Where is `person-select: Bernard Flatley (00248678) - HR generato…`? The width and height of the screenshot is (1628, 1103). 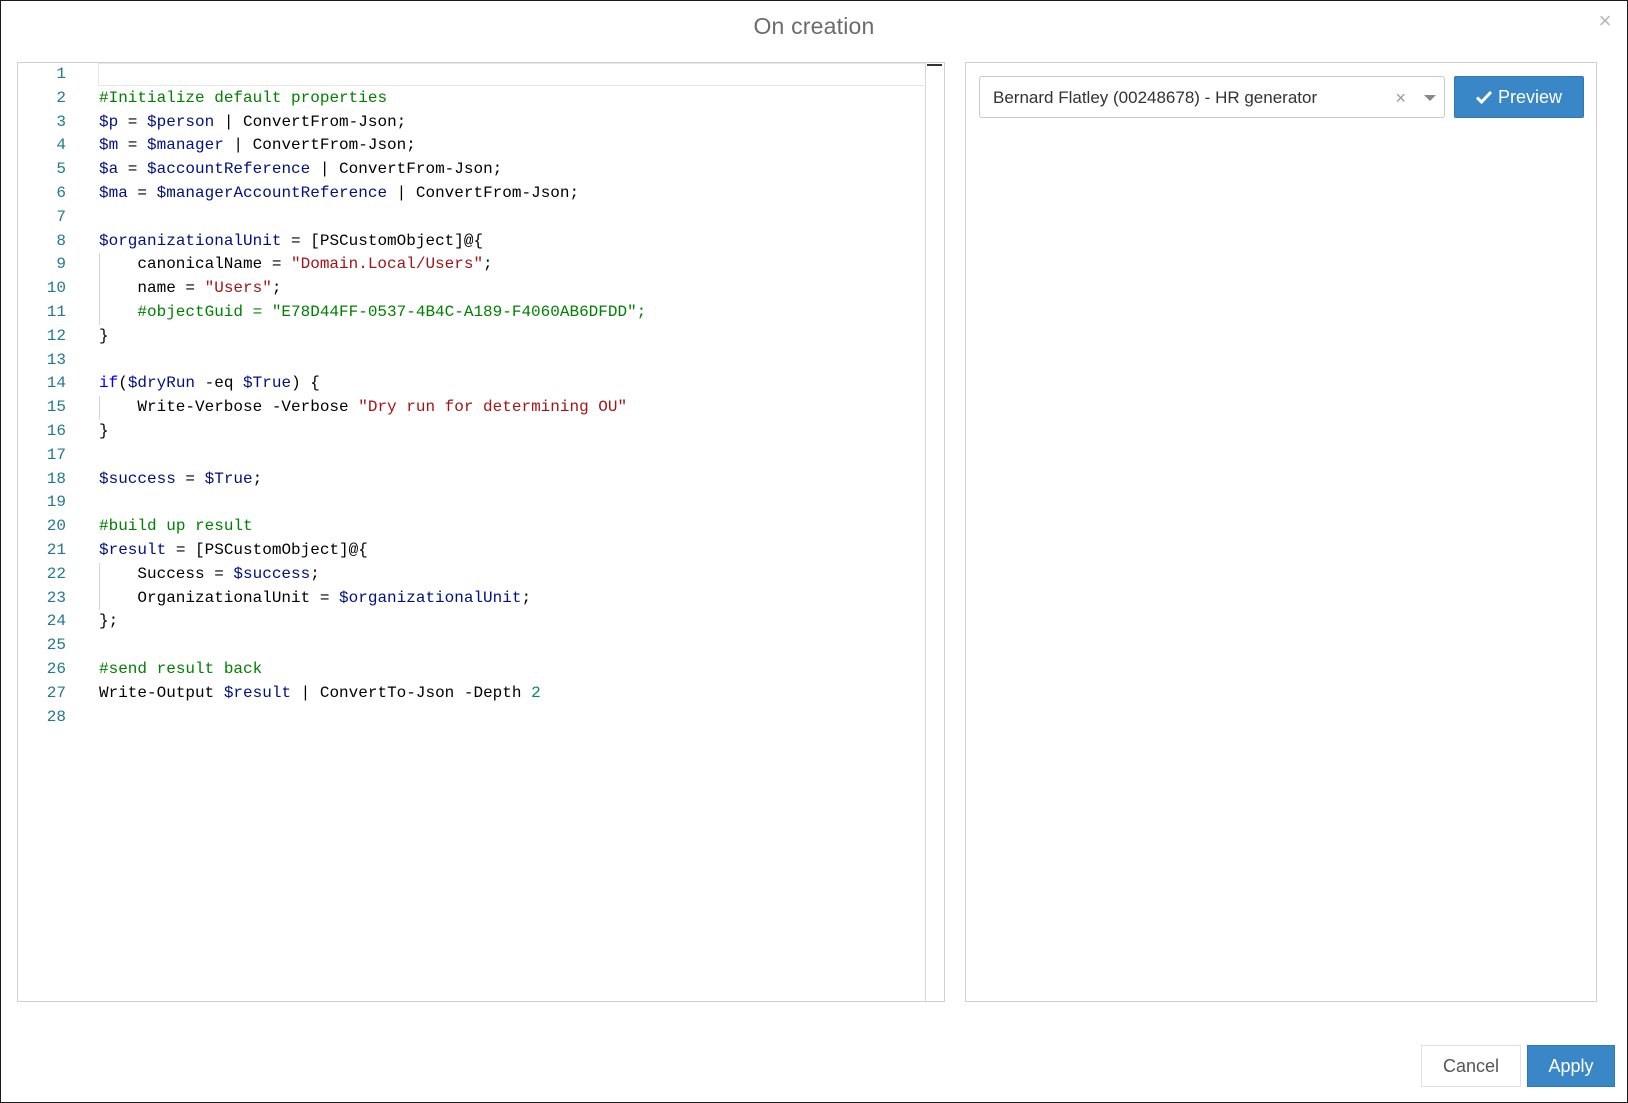
person-select: Bernard Flatley (00248678) - HR generato… is located at coordinates (1212, 97).